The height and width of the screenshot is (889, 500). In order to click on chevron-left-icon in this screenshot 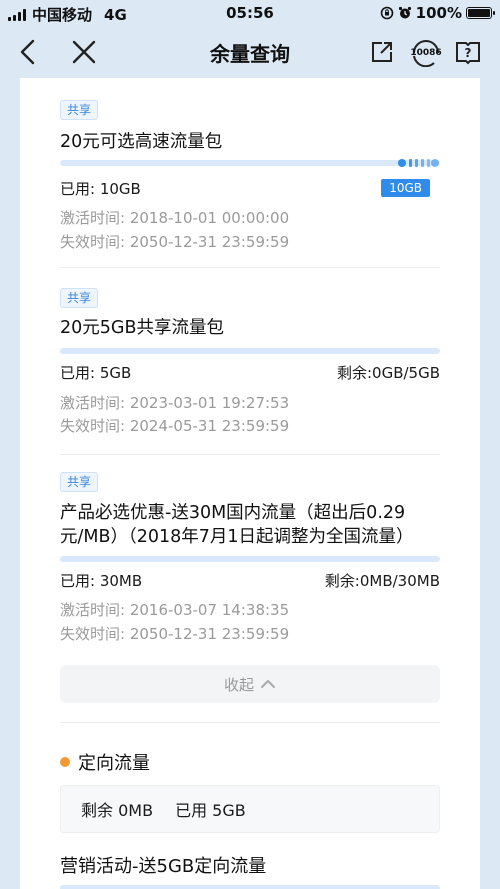, I will do `click(27, 52)`.